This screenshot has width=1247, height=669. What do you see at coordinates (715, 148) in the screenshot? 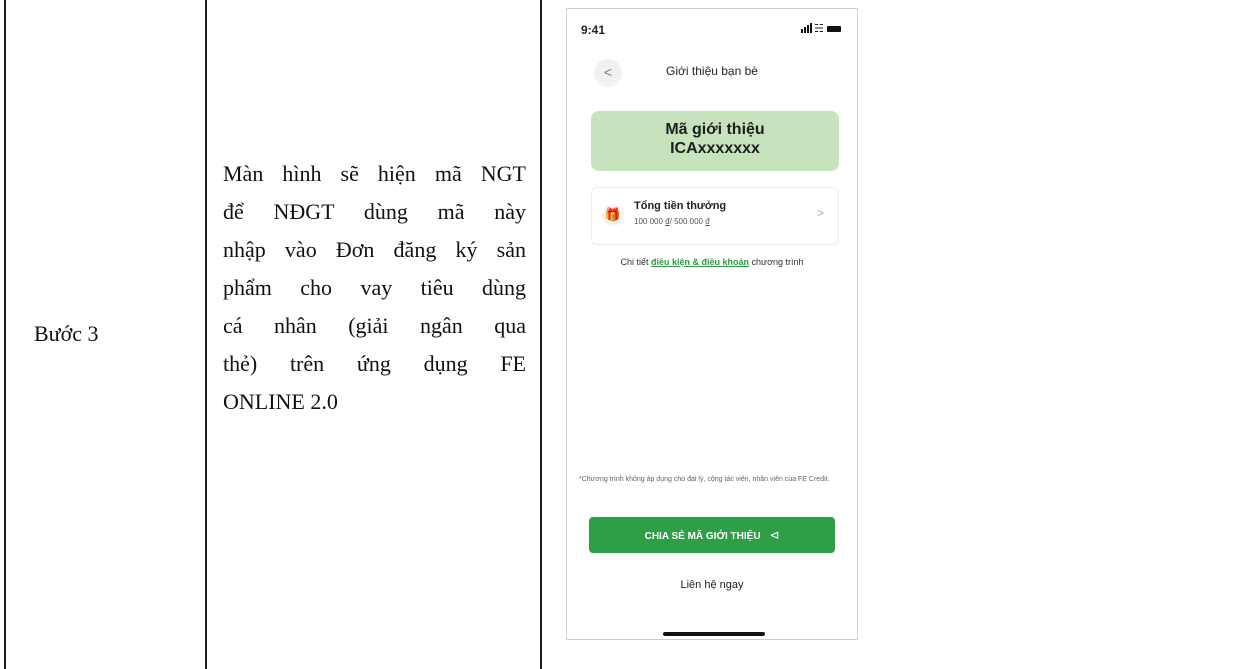
I see `referral-code: ICAxxxxxxx` at bounding box center [715, 148].